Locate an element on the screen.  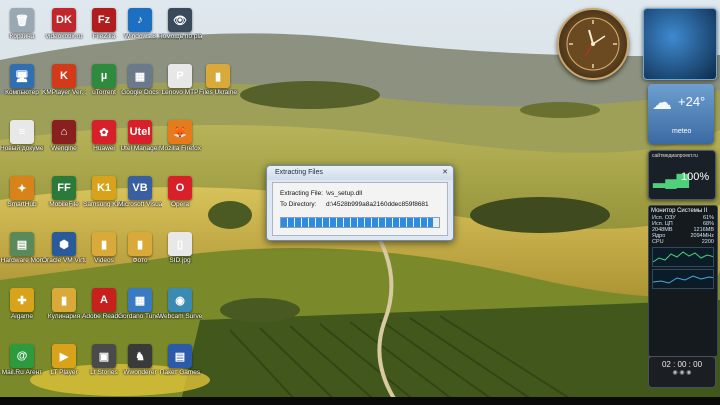
desktop-icon: ▤ Hardware Mon is located at coordinates (22, 248).